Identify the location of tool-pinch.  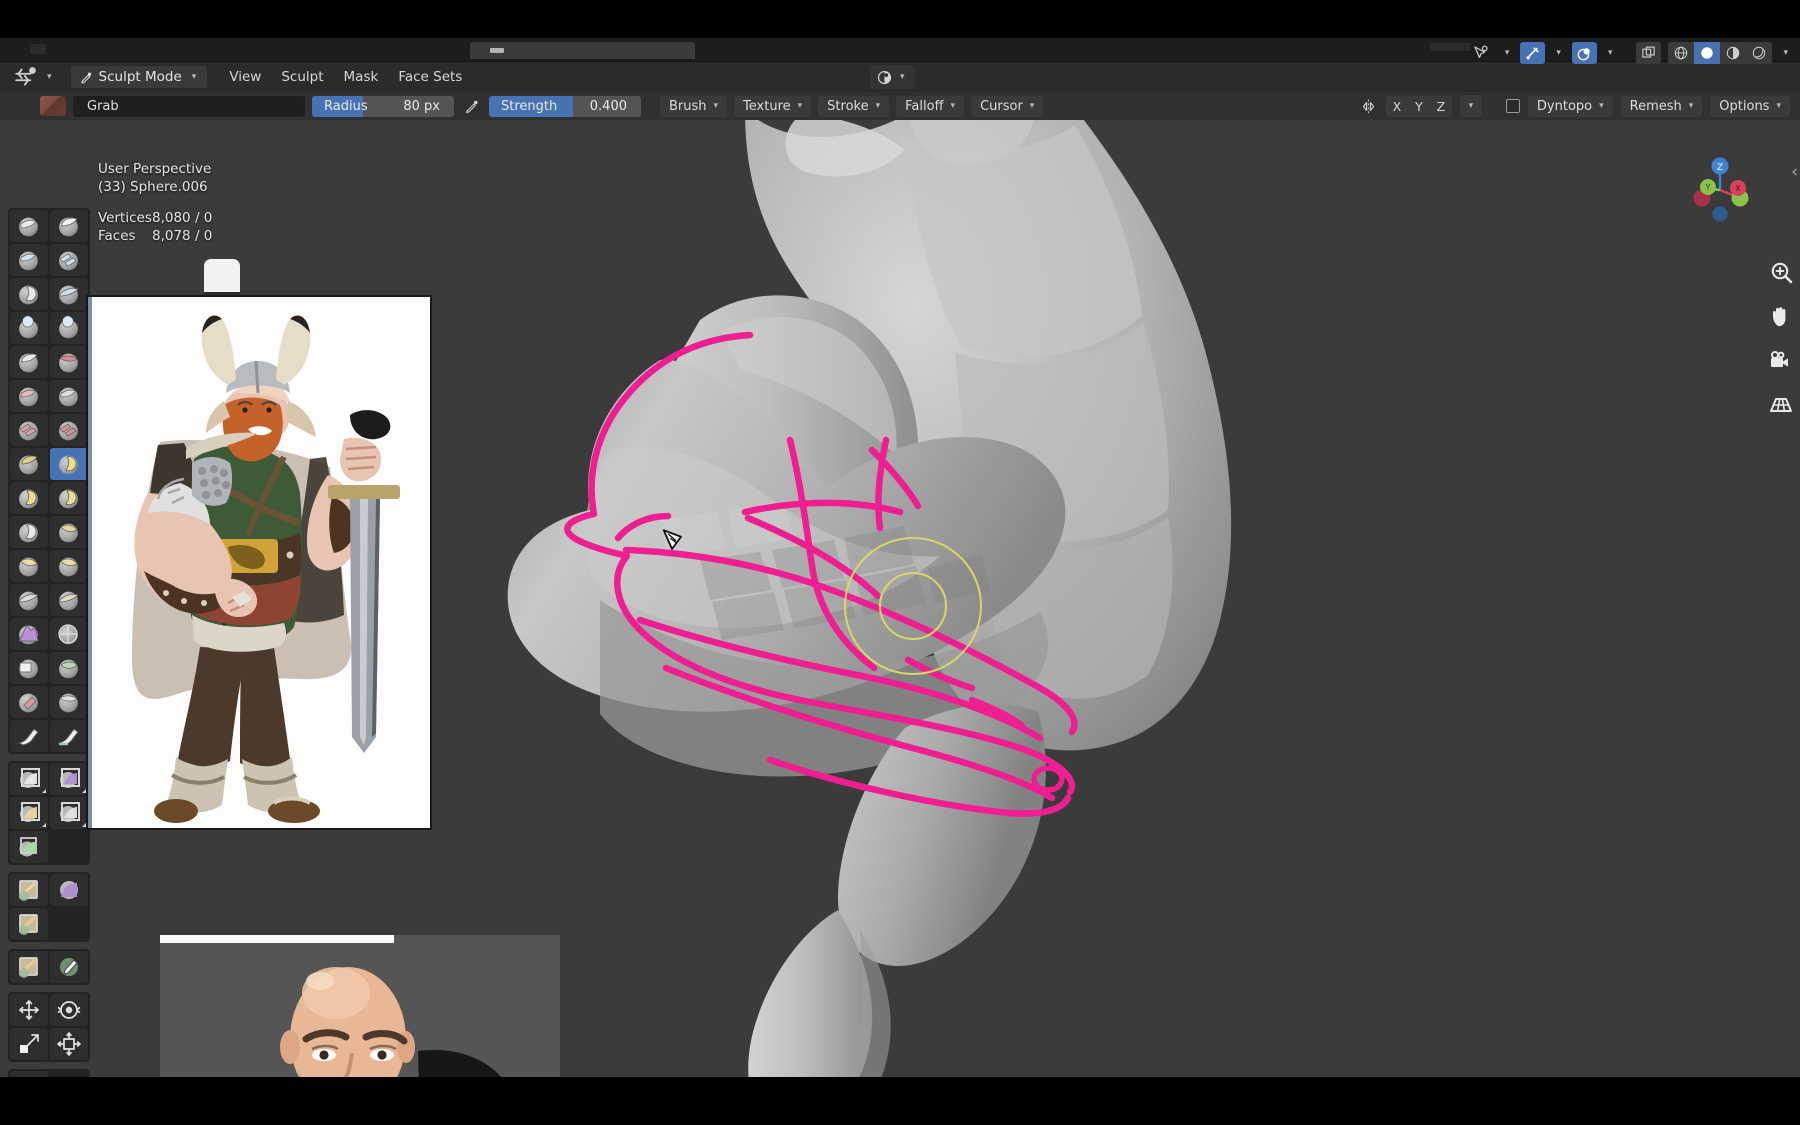
(29, 464).